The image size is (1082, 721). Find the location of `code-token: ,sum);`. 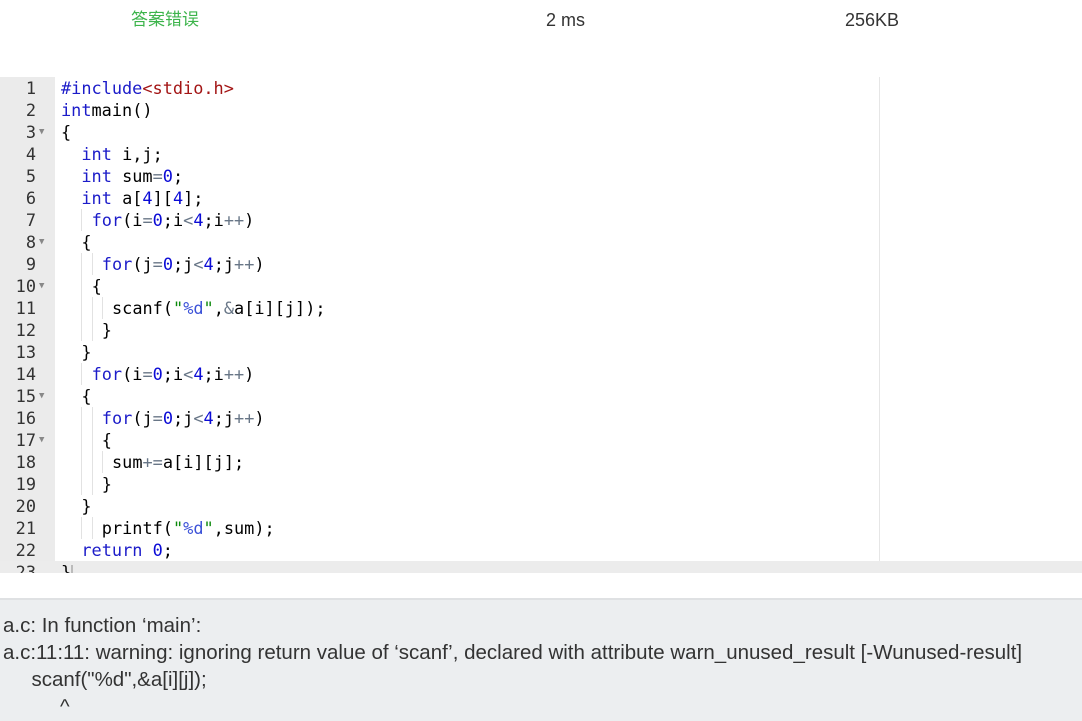

code-token: ,sum); is located at coordinates (244, 528).